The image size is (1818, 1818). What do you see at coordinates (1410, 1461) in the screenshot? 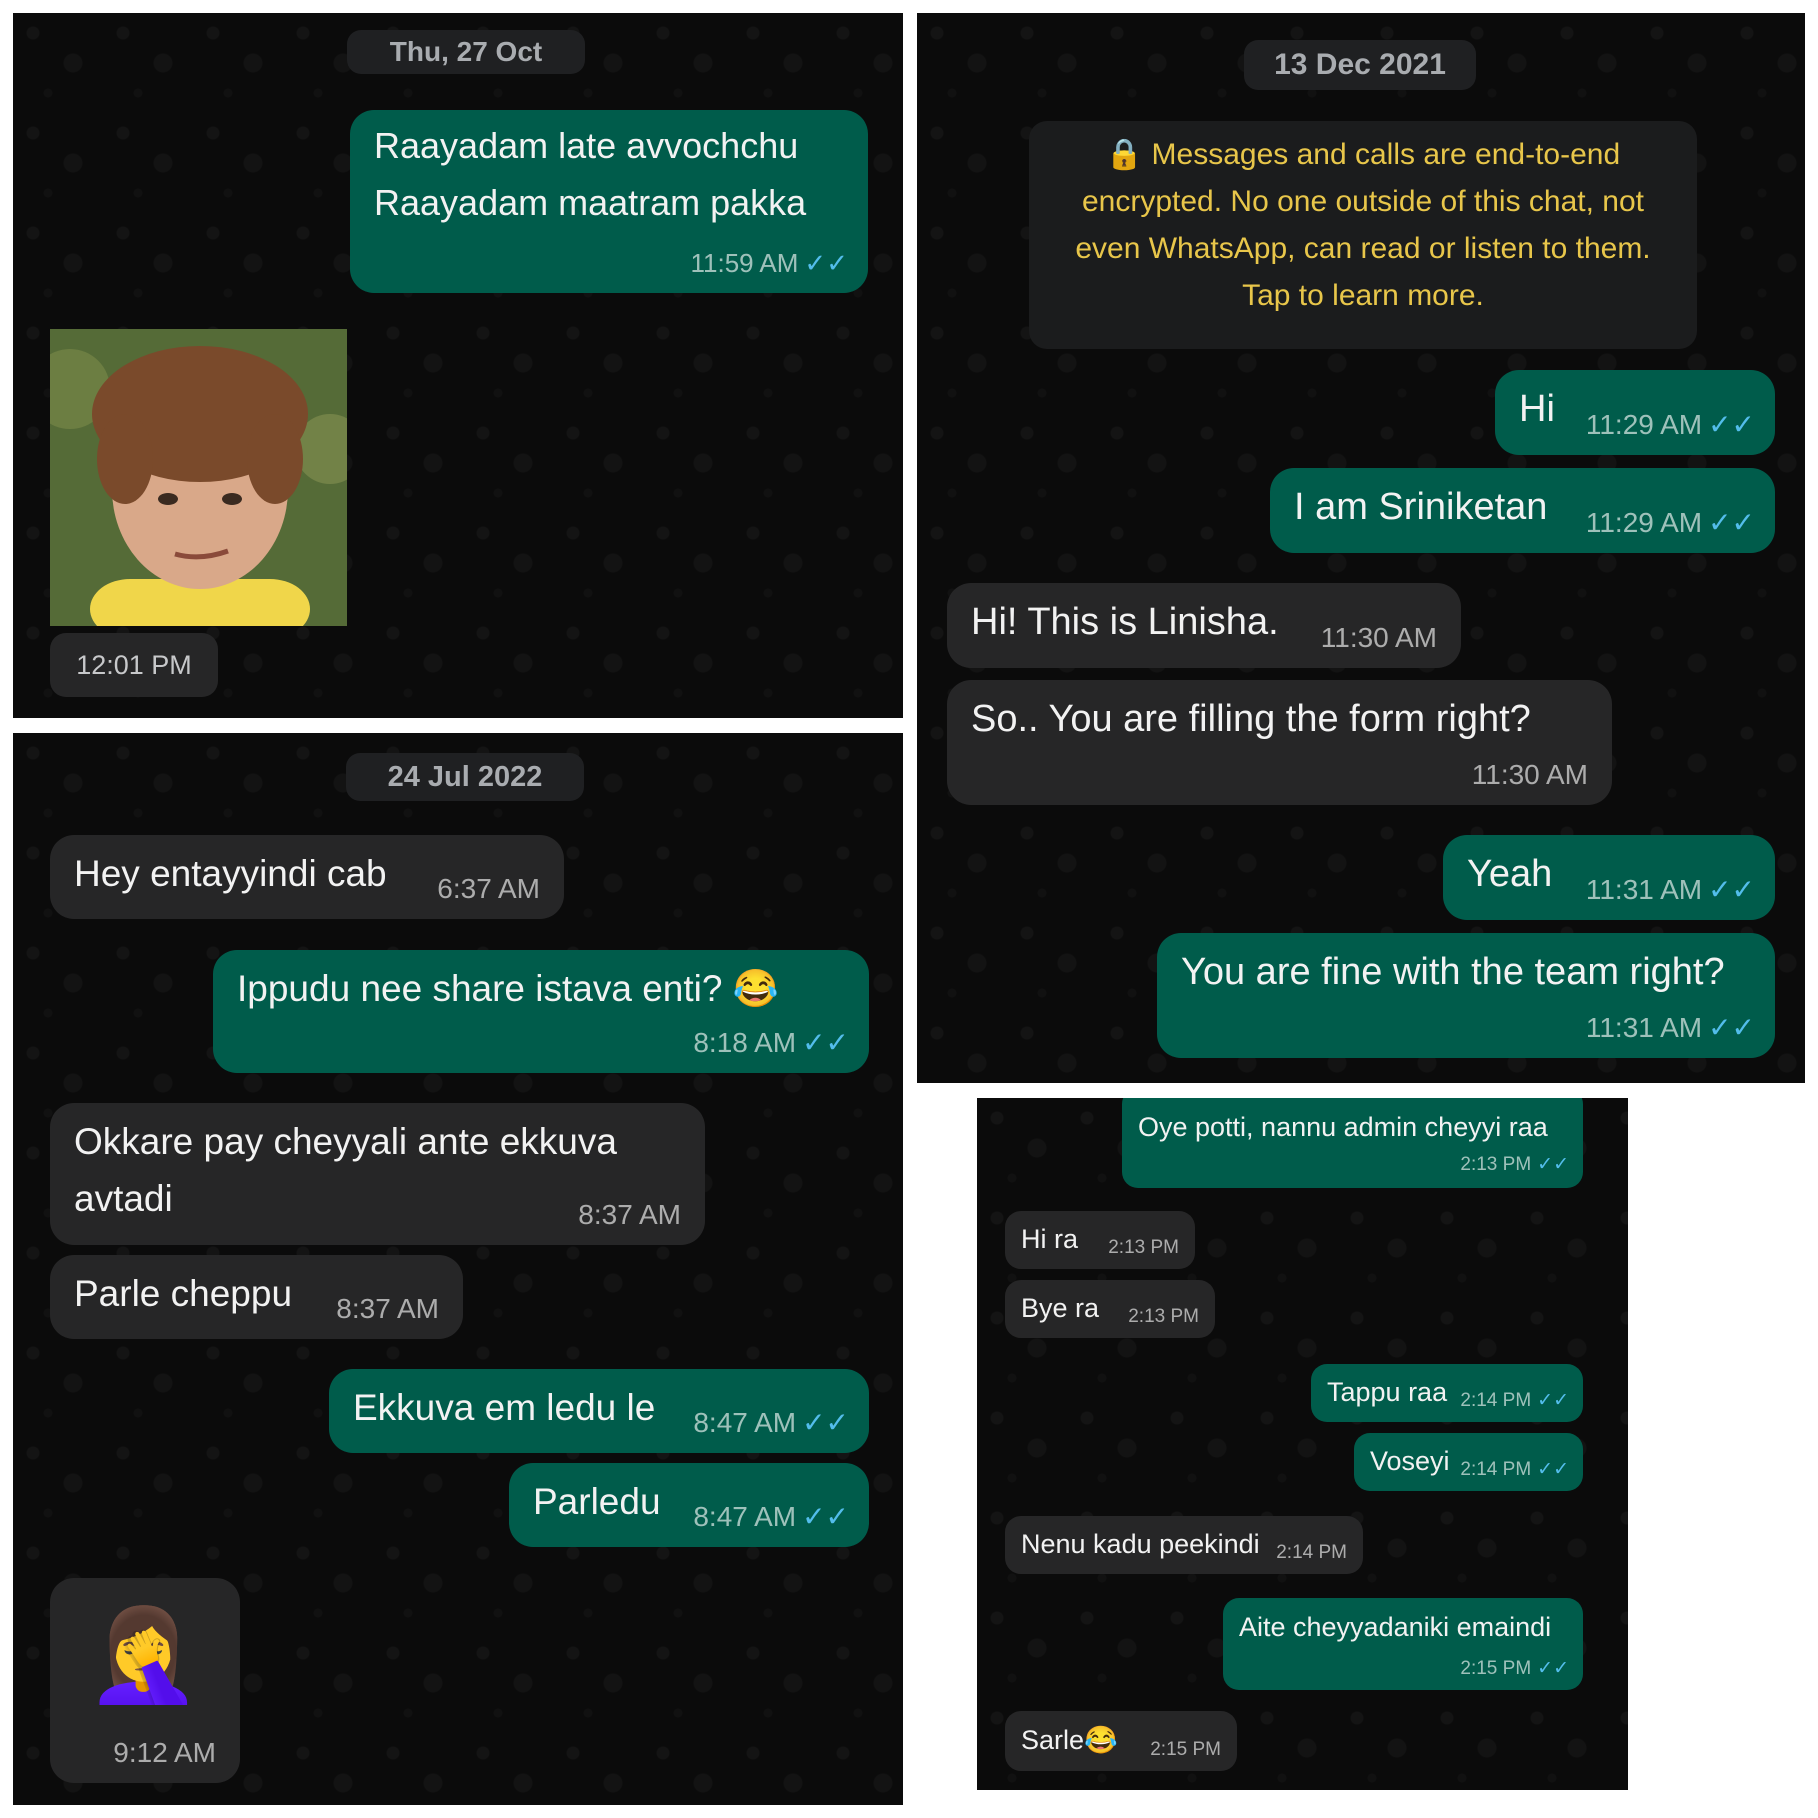
I see `message-text: Voseyi` at bounding box center [1410, 1461].